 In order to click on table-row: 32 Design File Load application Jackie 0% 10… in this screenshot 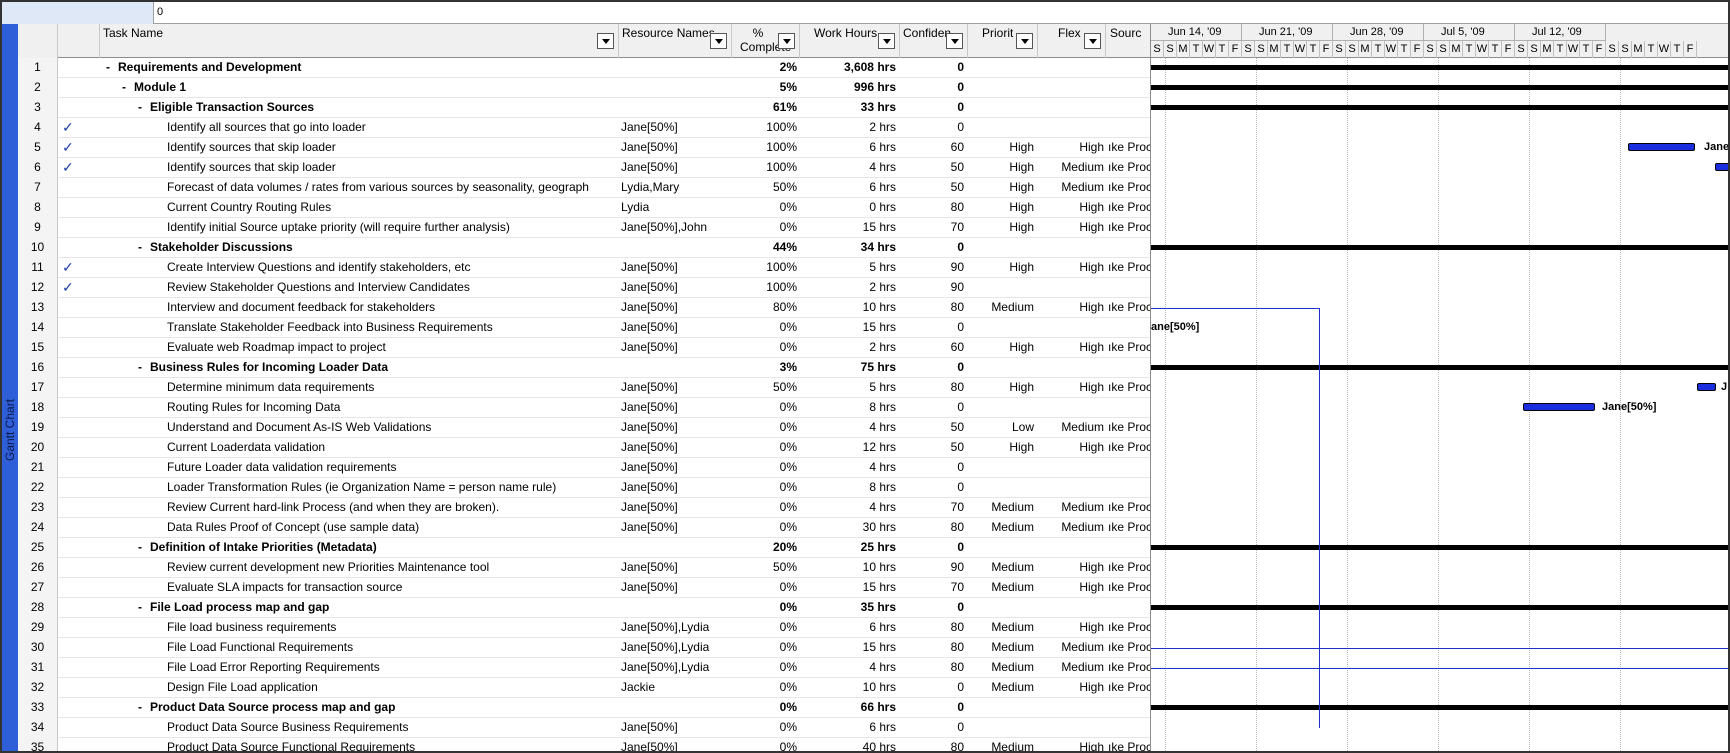, I will do `click(584, 688)`.